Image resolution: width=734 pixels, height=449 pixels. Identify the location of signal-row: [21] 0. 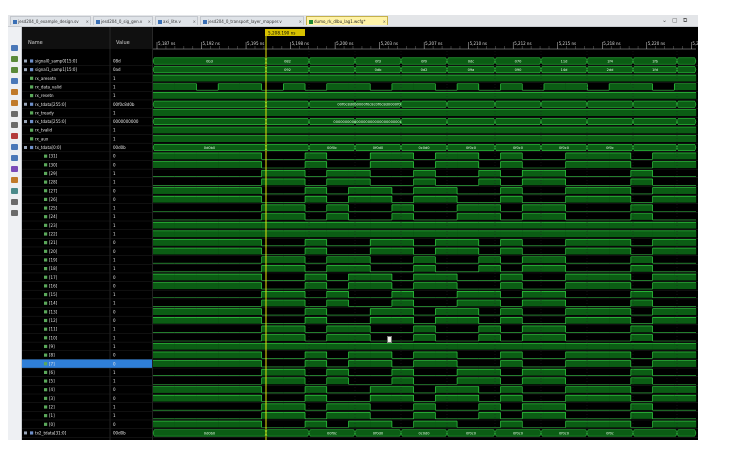
(360, 243).